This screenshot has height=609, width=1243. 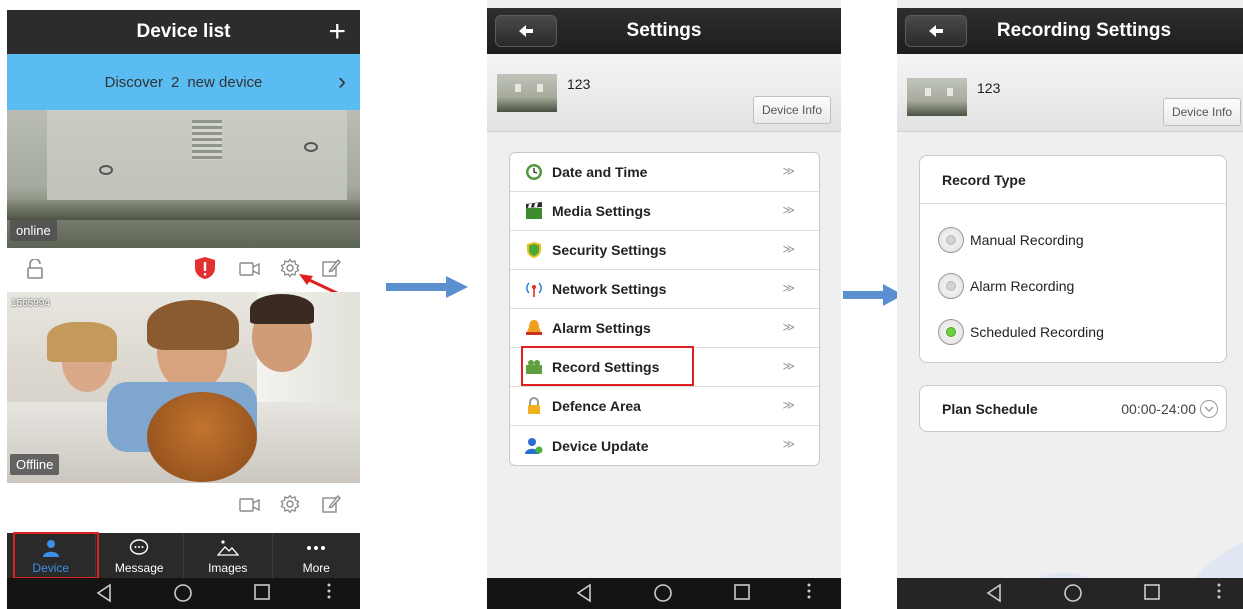 I want to click on page-title: Recording Settings, so click(x=1084, y=30).